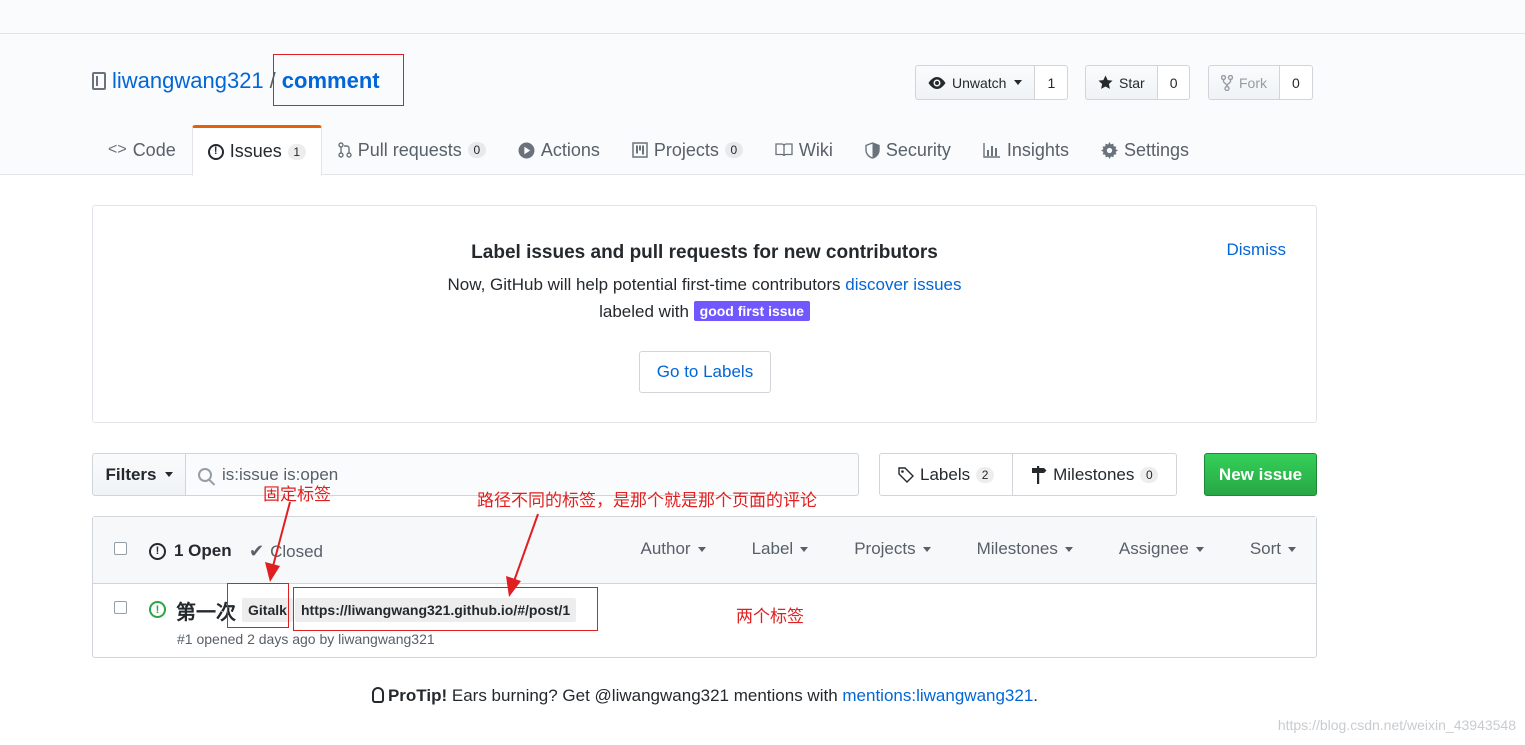 The height and width of the screenshot is (745, 1525). Describe the element at coordinates (991, 150) in the screenshot. I see `graph-icon` at that location.